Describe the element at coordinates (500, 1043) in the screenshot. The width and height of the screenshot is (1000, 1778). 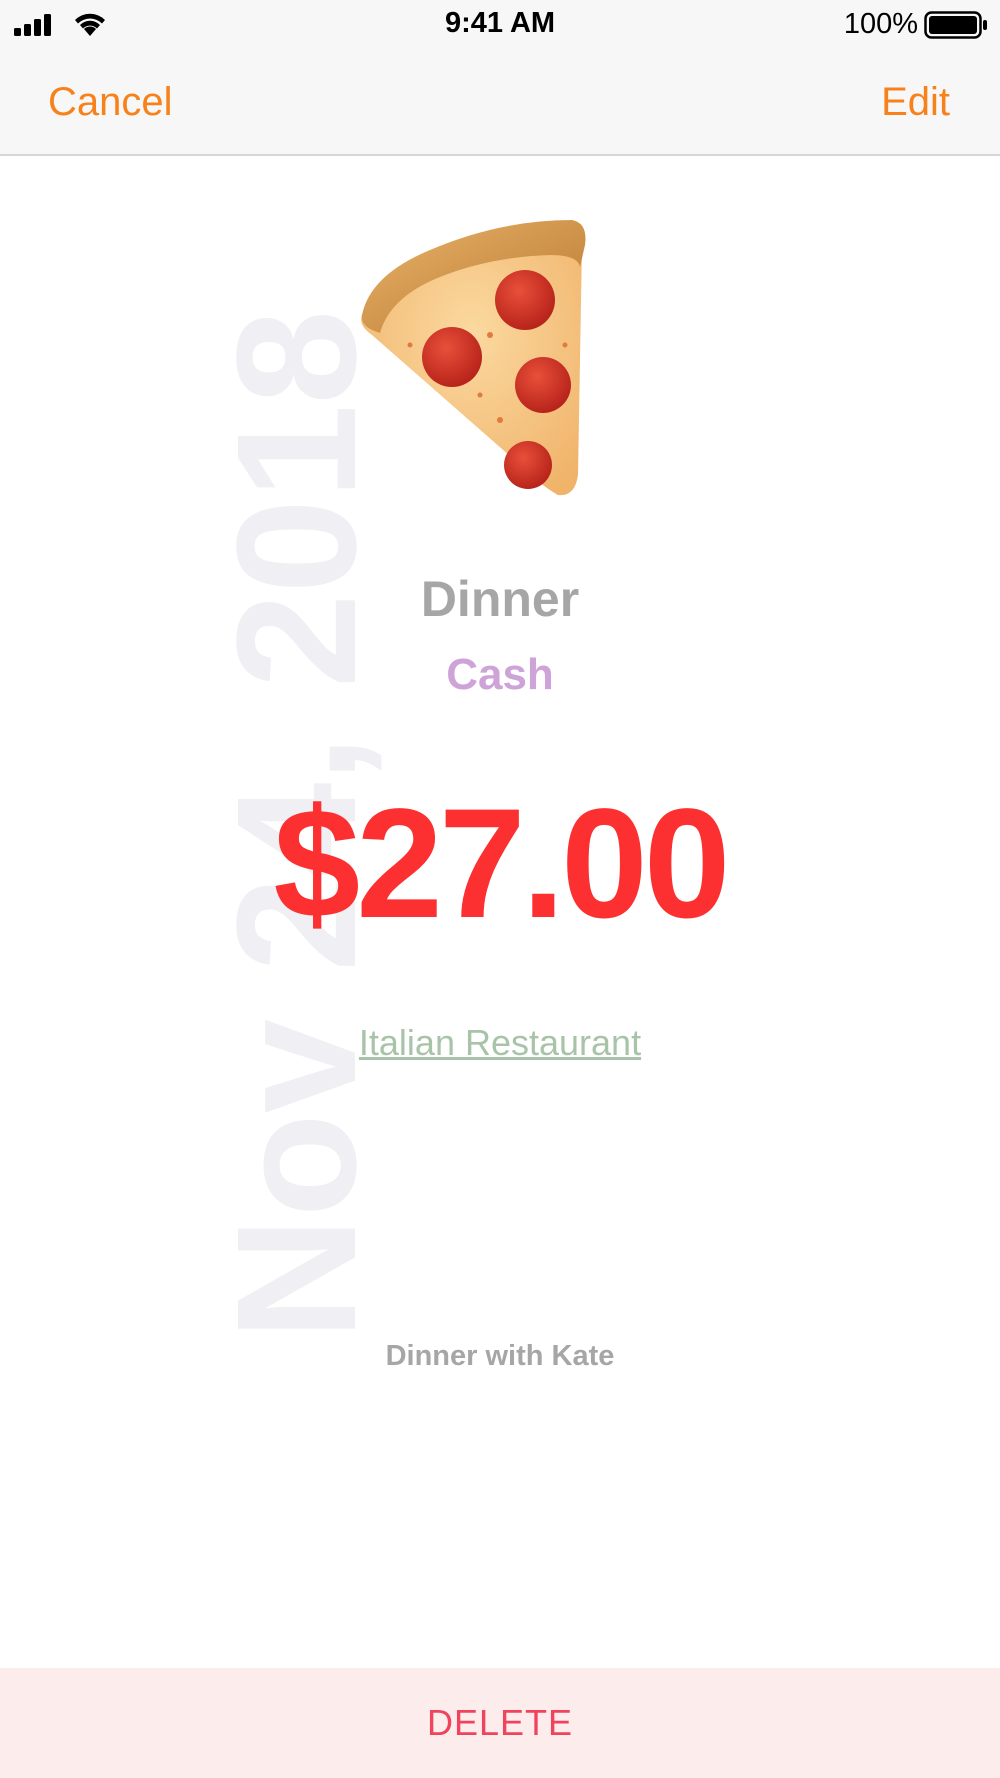
I see `location-link: Italian Restaurant` at that location.